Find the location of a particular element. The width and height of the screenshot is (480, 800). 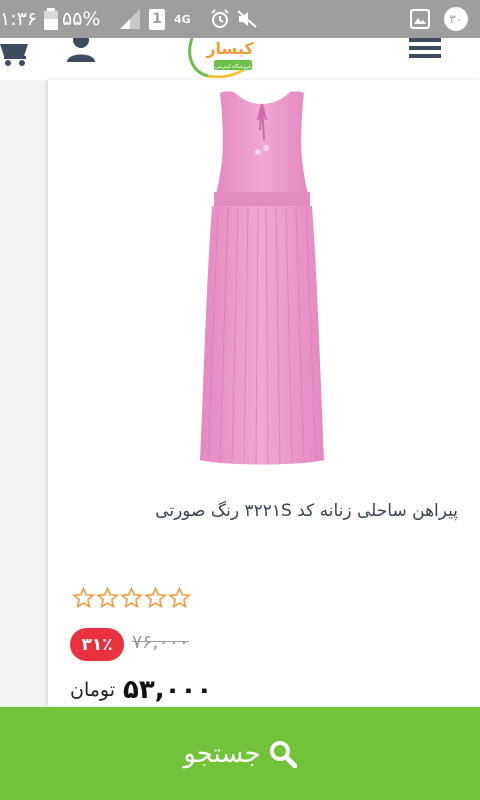

search-label: جستجو is located at coordinates (222, 753).